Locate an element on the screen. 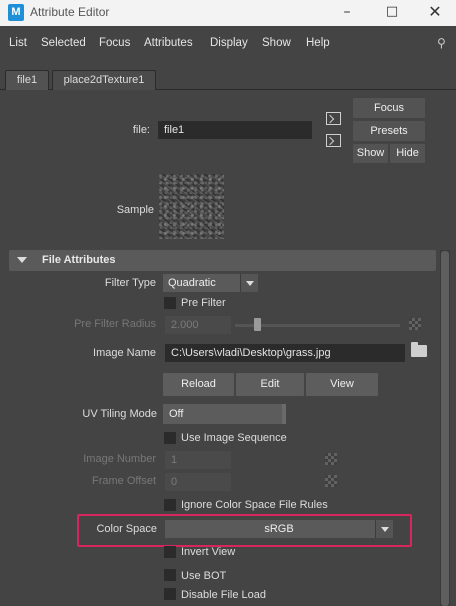  pre-filter-checkbox is located at coordinates (170, 303).